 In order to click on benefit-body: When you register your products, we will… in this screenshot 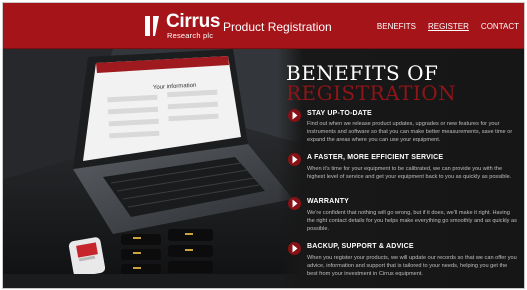, I will do `click(412, 266)`.